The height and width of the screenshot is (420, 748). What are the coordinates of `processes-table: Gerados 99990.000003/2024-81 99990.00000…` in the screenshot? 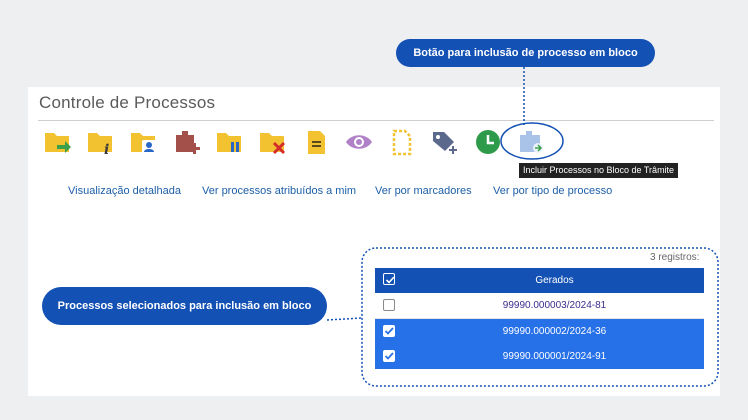 It's located at (539, 318).